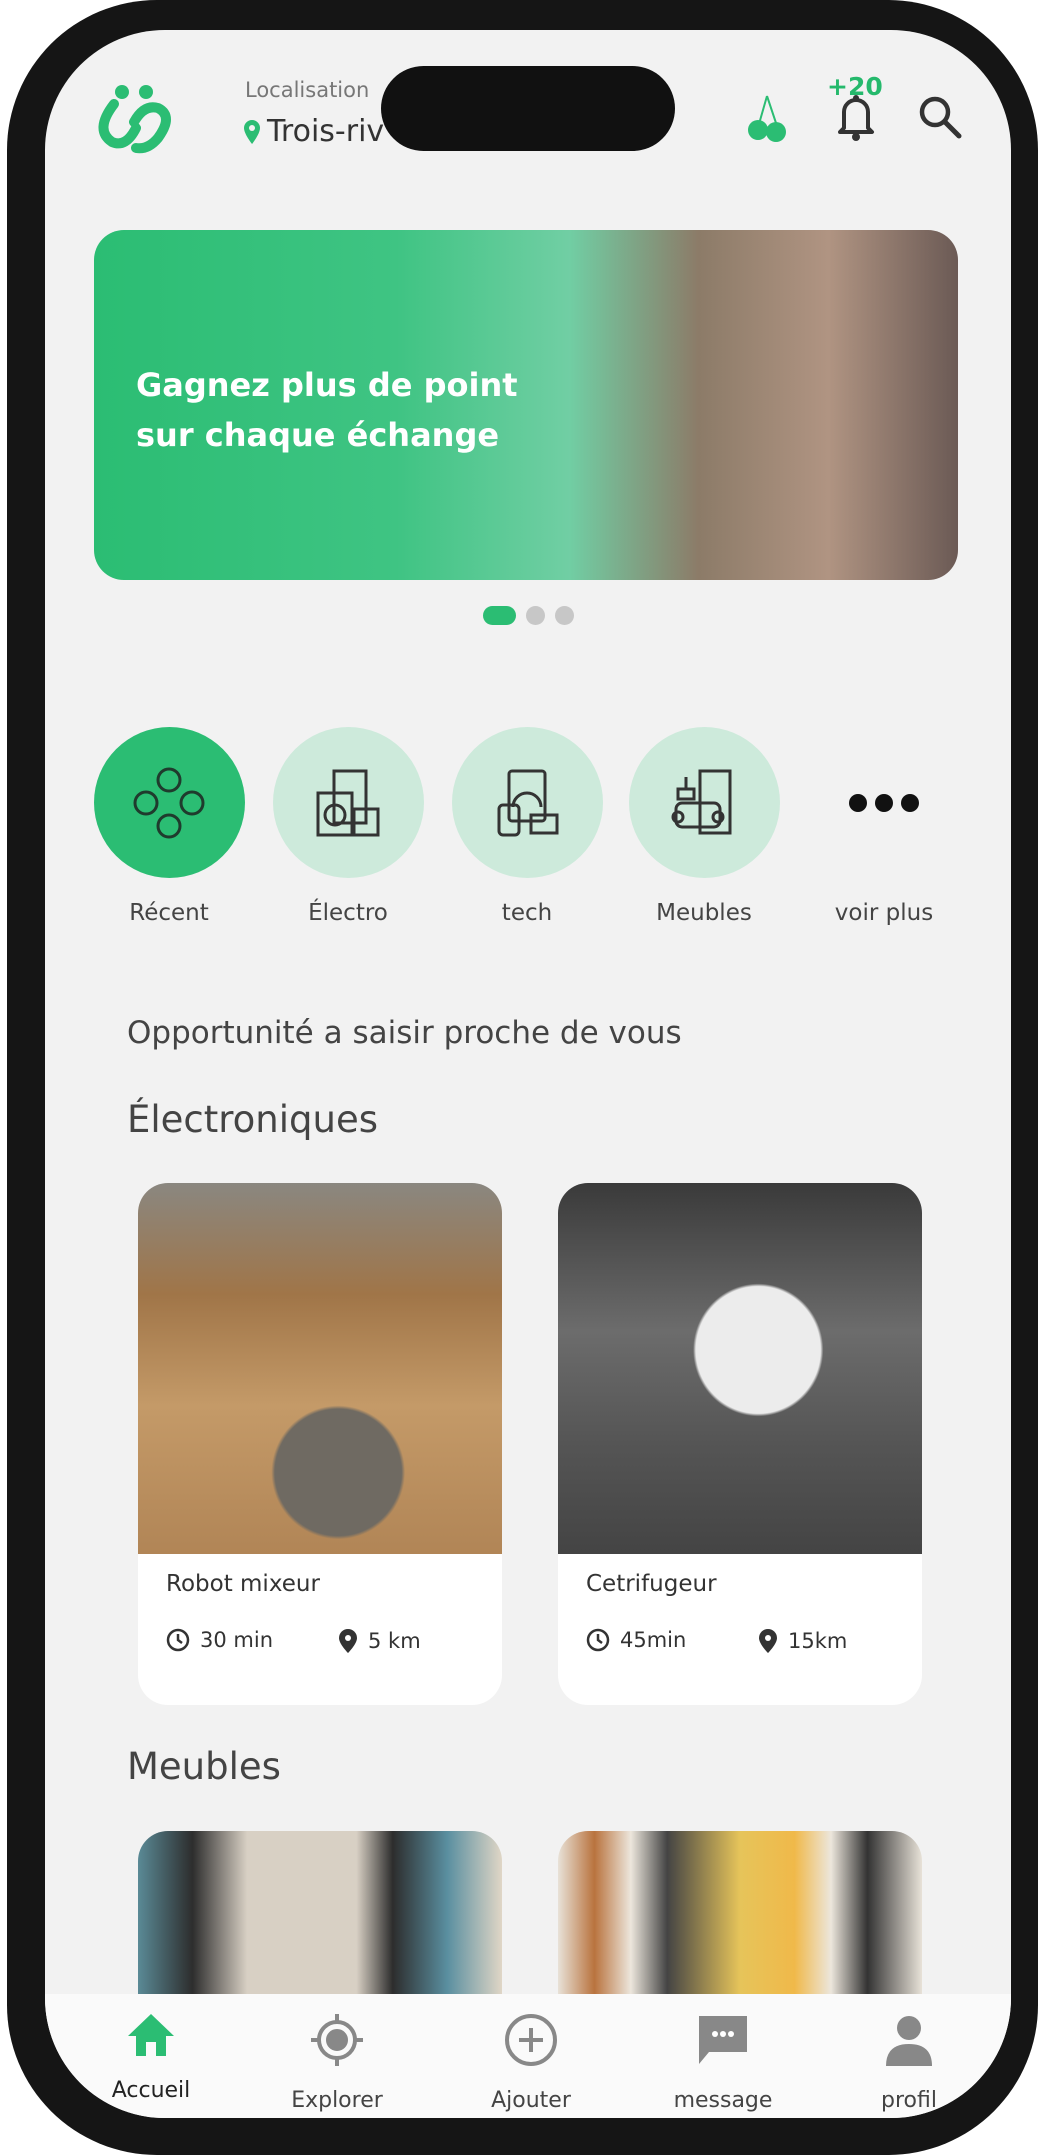 This screenshot has width=1042, height=2155. I want to click on search-icon, so click(940, 117).